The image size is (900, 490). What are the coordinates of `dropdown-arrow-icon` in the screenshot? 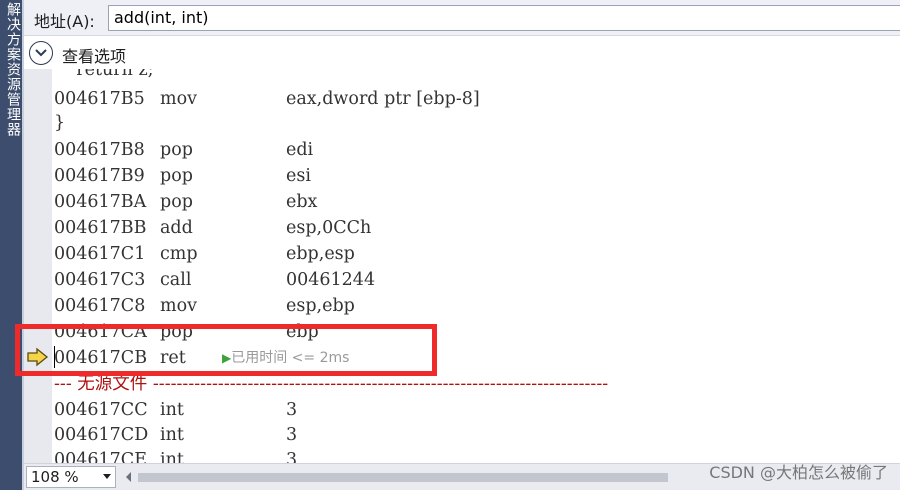 It's located at (107, 476).